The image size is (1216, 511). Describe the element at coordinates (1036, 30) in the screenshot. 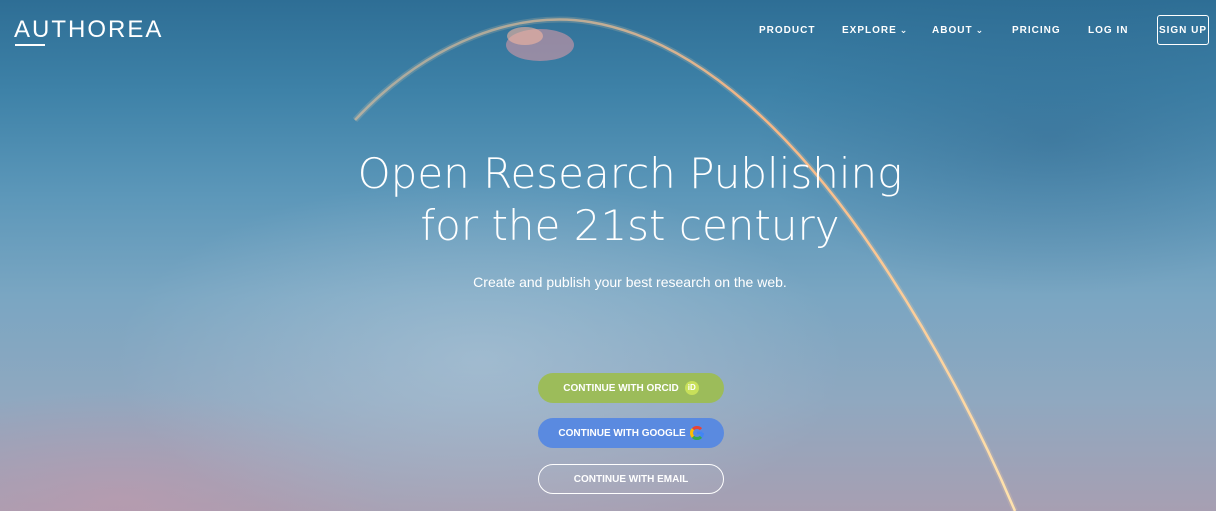

I see `nav-pricing: PRICING` at that location.